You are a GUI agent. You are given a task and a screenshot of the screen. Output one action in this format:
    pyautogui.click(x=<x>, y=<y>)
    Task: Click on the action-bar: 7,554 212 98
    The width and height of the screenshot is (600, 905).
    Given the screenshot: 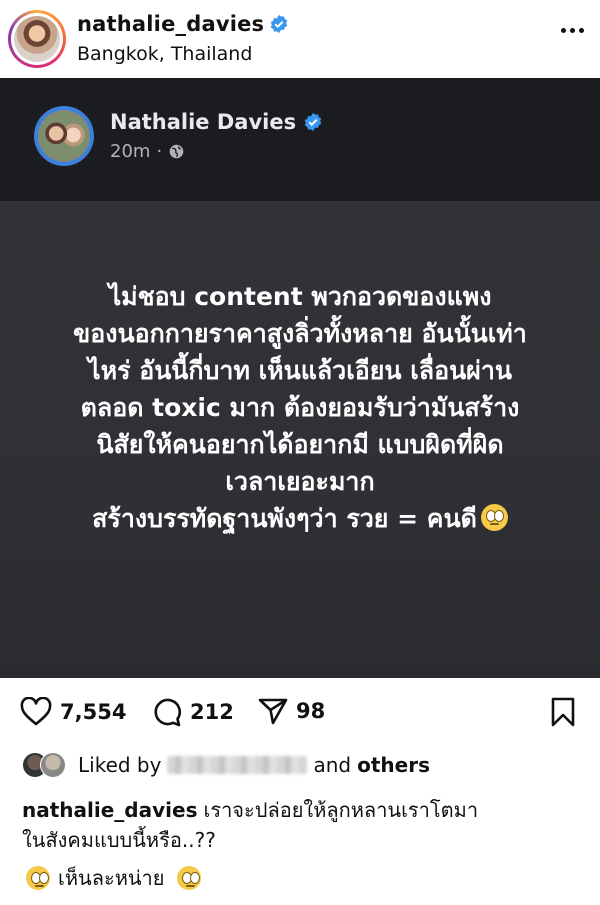 What is the action you would take?
    pyautogui.click(x=300, y=713)
    